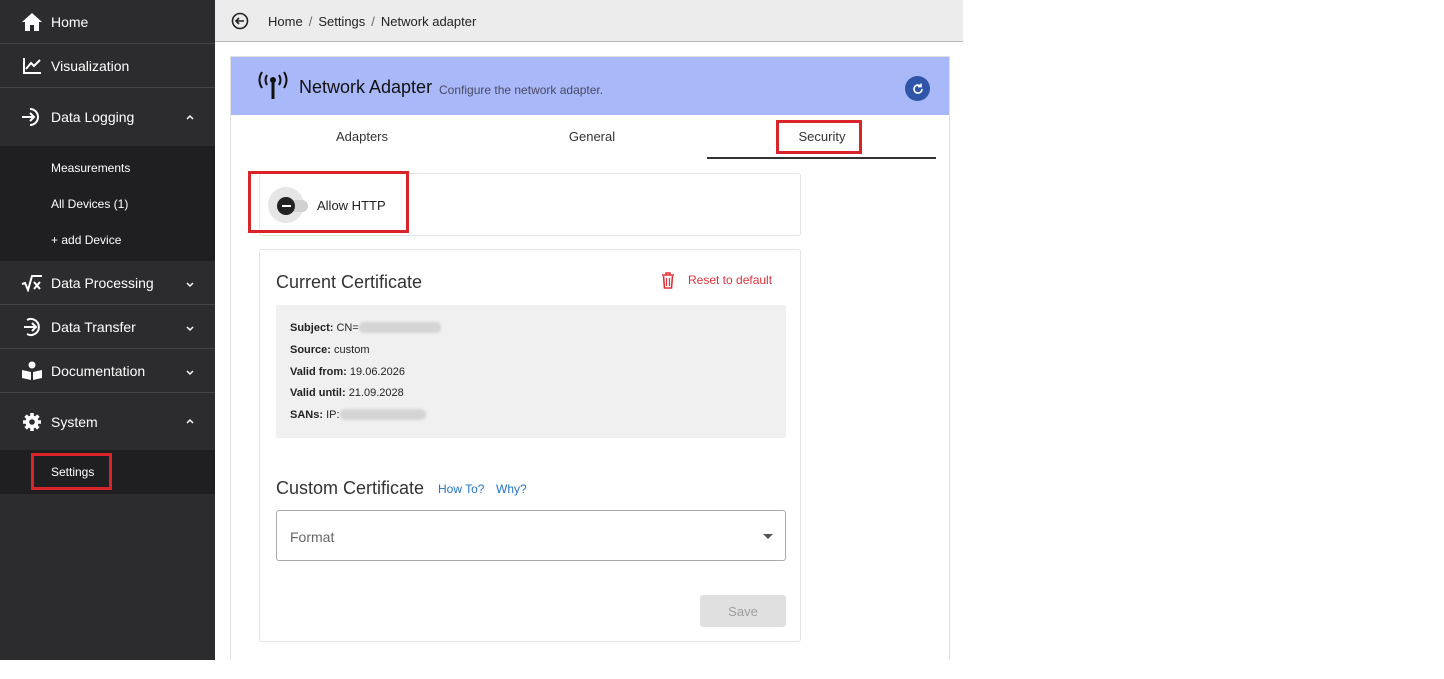 Image resolution: width=1444 pixels, height=679 pixels. Describe the element at coordinates (347, 328) in the screenshot. I see `cert-subject-value: CN=` at that location.